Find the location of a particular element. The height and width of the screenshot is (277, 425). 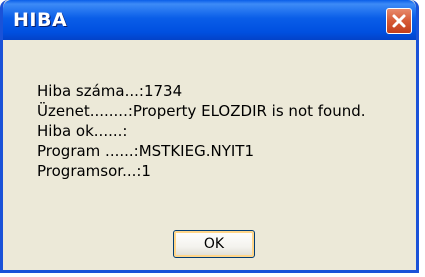

ok-button: OK is located at coordinates (214, 244).